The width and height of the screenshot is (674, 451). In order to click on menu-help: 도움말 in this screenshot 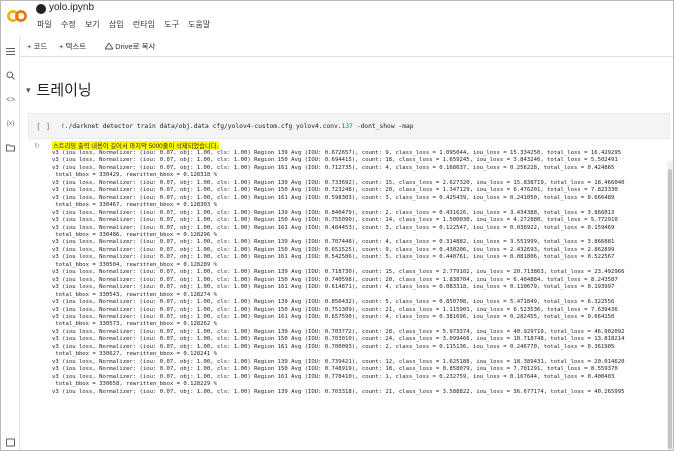, I will do `click(199, 24)`.